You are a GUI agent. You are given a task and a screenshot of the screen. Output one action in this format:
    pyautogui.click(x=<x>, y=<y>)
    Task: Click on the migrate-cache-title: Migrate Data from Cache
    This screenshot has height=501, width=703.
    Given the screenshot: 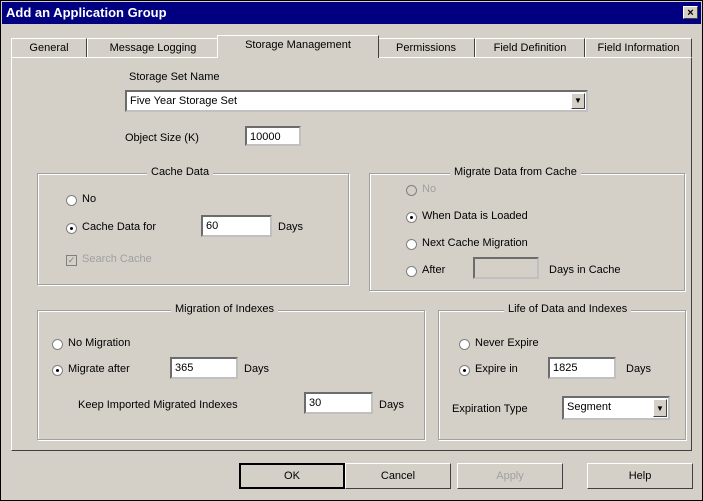 What is the action you would take?
    pyautogui.click(x=515, y=172)
    